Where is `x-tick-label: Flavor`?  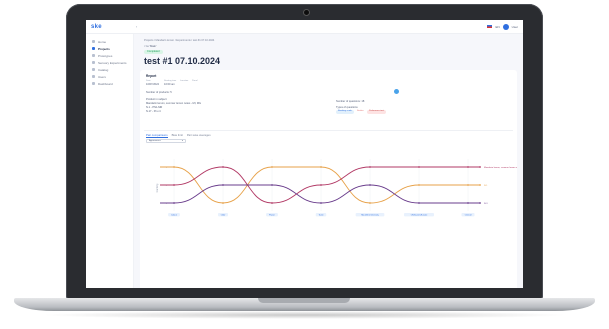 x-tick-label: Flavor is located at coordinates (272, 214).